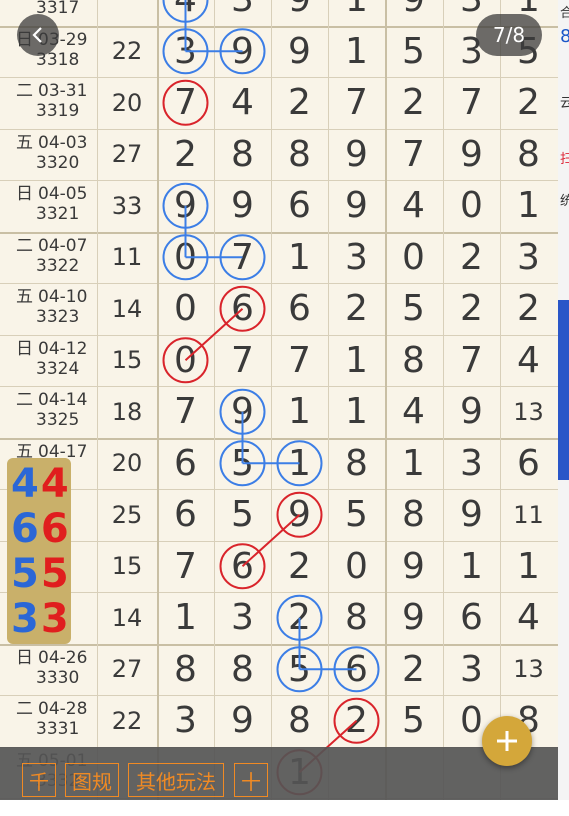 This screenshot has width=569, height=816. Describe the element at coordinates (564, 36) in the screenshot. I see `side-text: 8` at that location.